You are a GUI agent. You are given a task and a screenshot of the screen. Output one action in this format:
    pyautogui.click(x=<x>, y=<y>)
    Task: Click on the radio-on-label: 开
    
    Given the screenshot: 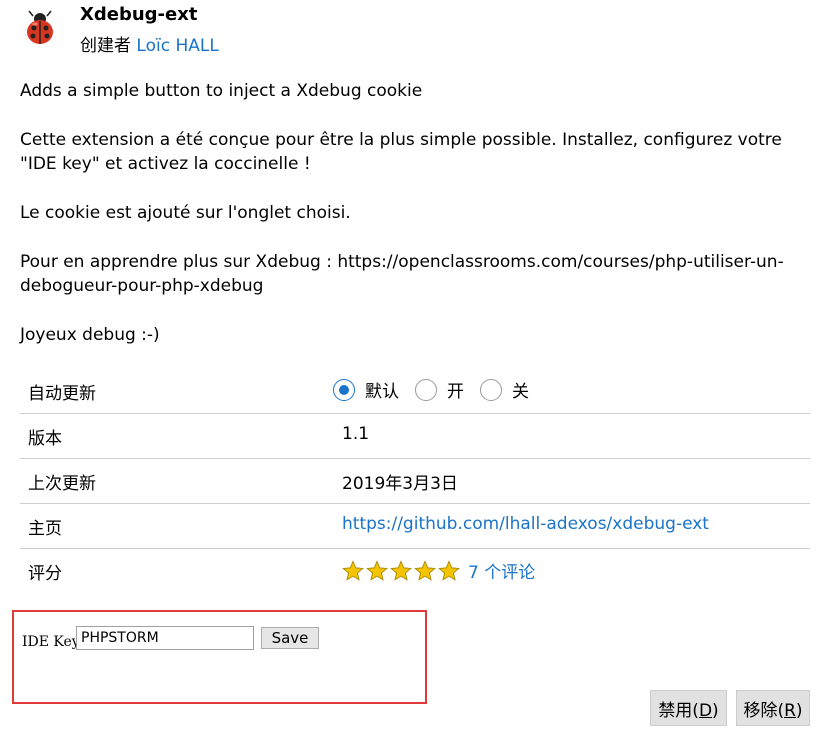 What is the action you would take?
    pyautogui.click(x=455, y=392)
    